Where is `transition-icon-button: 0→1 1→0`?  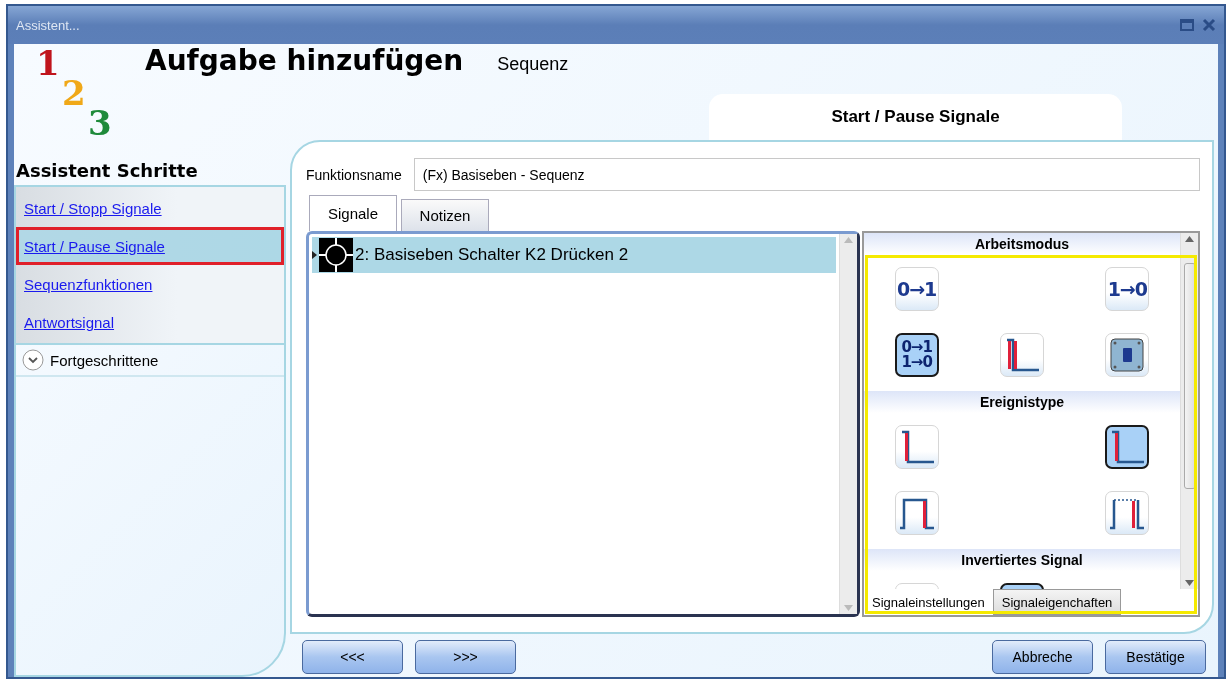 transition-icon-button: 0→1 1→0 is located at coordinates (916, 355).